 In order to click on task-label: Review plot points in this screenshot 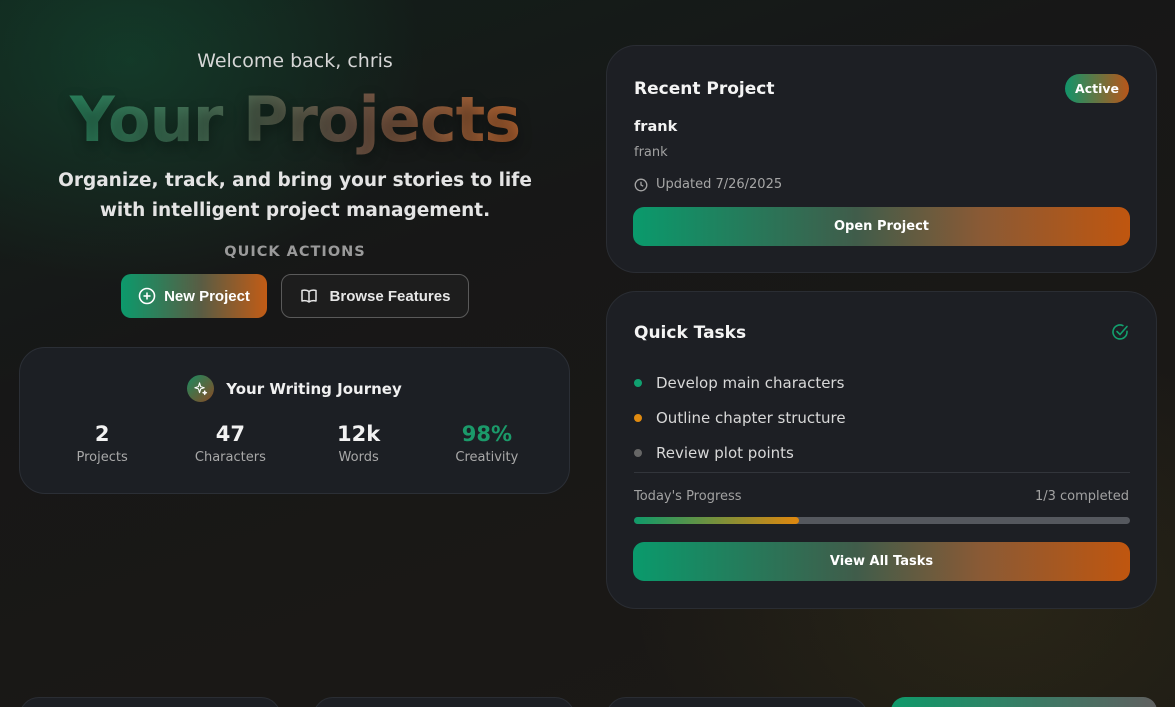, I will do `click(725, 452)`.